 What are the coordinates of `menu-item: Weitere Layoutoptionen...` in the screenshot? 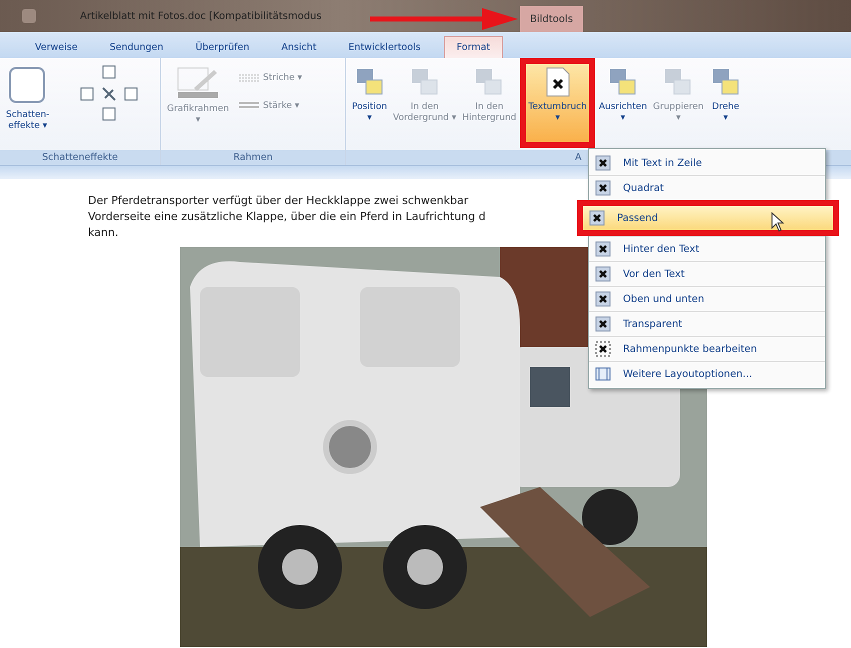 It's located at (707, 373).